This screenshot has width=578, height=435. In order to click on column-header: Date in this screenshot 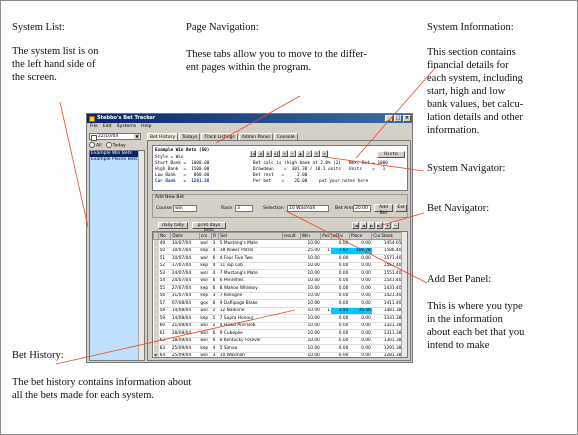, I will do `click(185, 236)`.